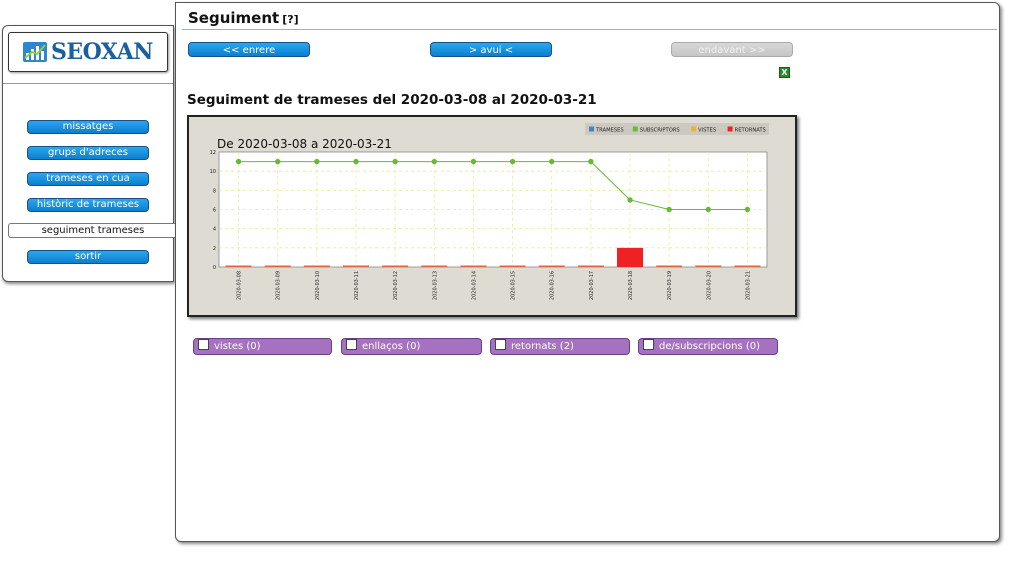 The height and width of the screenshot is (563, 1024). What do you see at coordinates (592, 285) in the screenshot?
I see `x-tick-label: 2020-03-17` at bounding box center [592, 285].